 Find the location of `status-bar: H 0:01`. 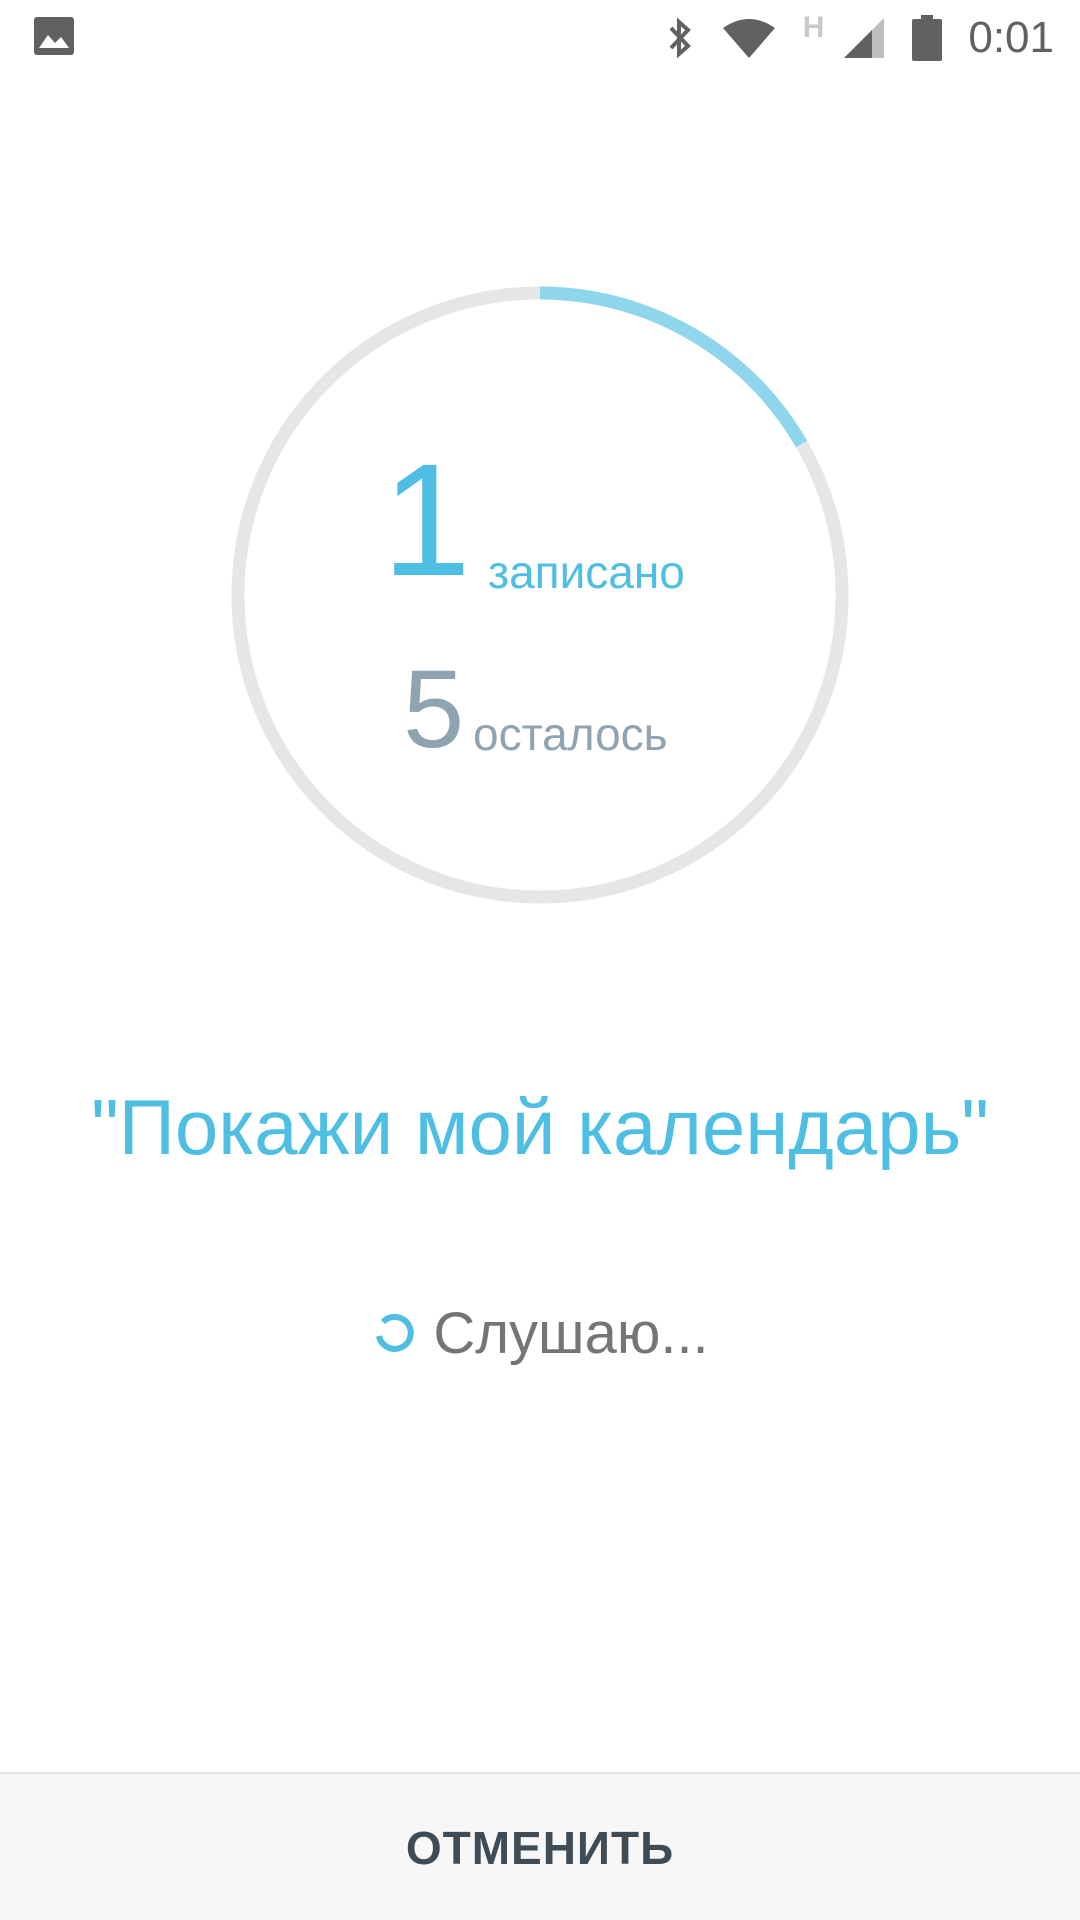

status-bar: H 0:01 is located at coordinates (540, 37).